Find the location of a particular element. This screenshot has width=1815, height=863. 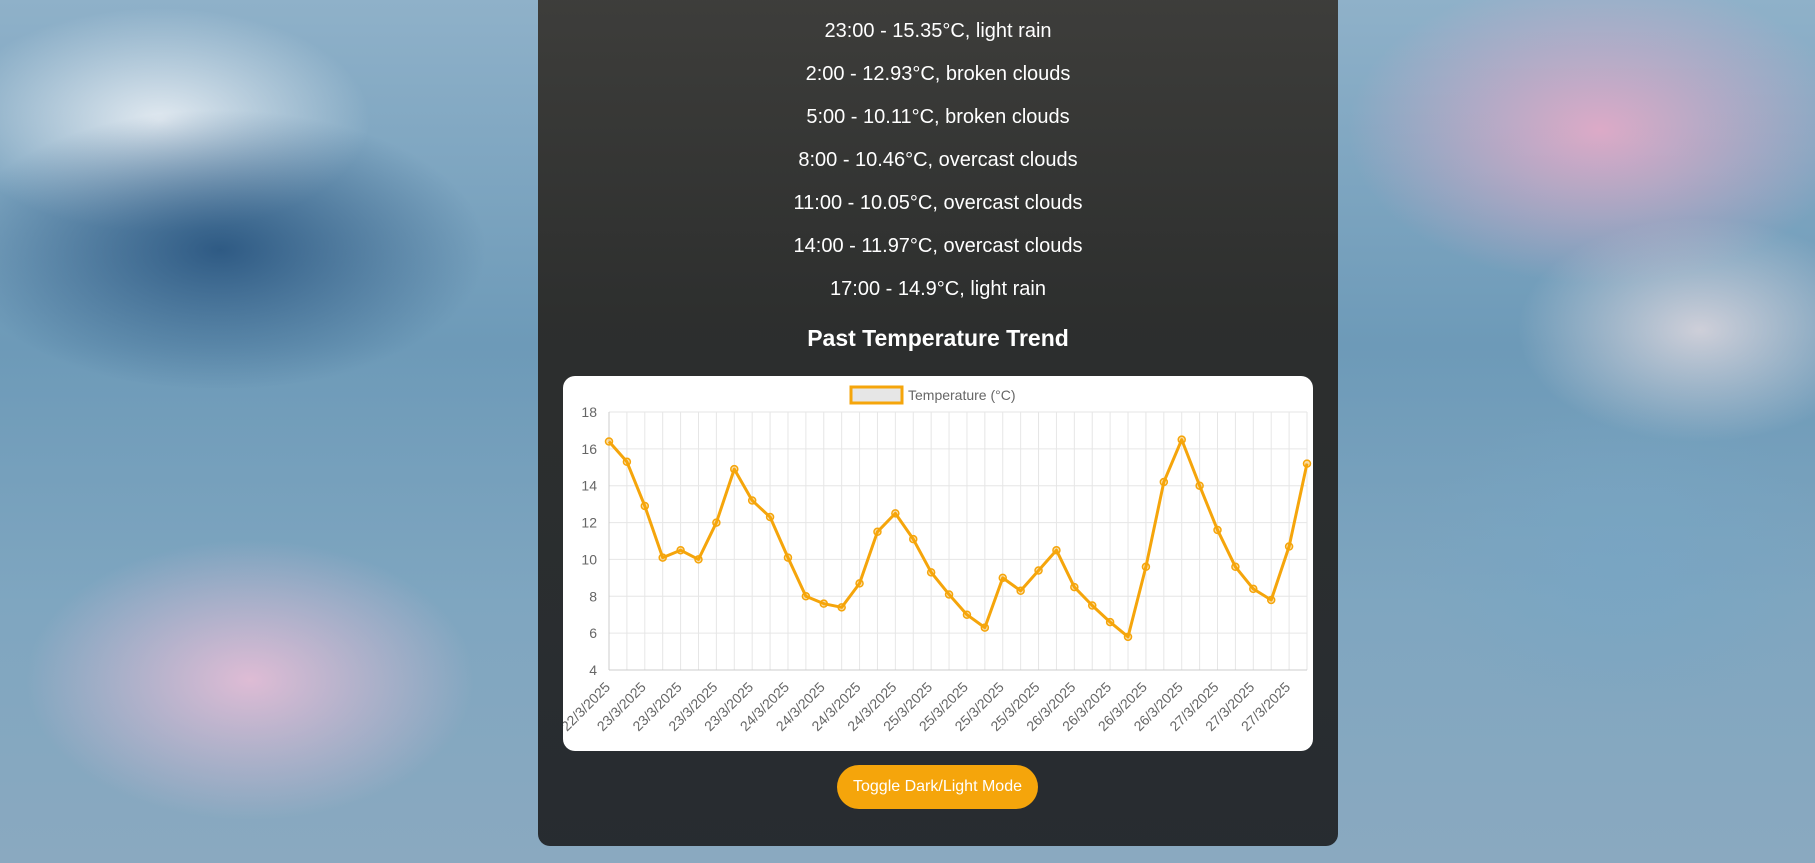

toggle-dark-light-mode-button: Toggle Dark/Light Mode is located at coordinates (937, 787).